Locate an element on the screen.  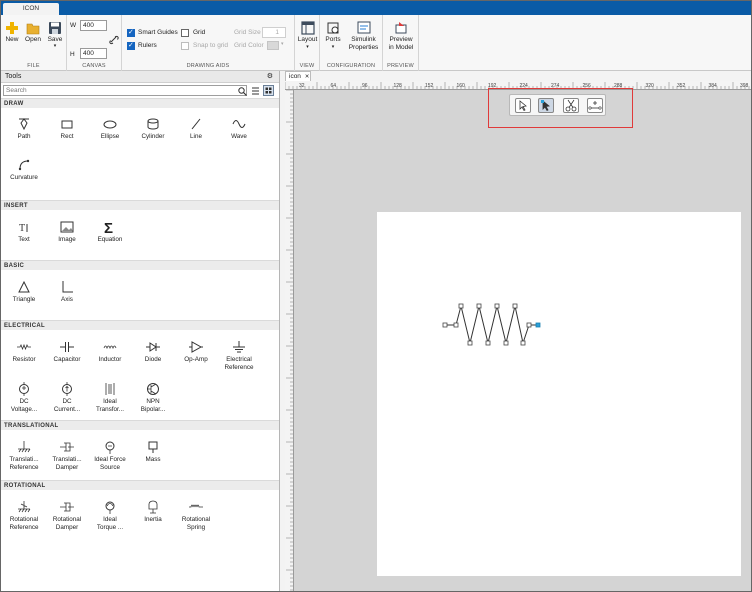
category-draw: DRAW is located at coordinates (140, 103).